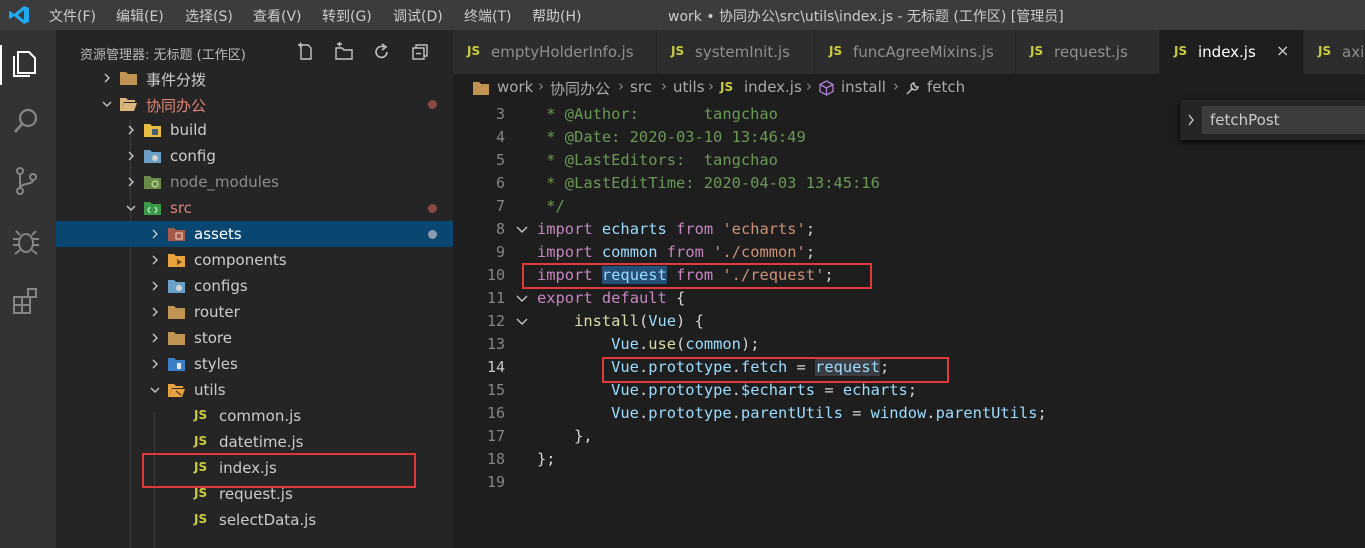  Describe the element at coordinates (26, 241) in the screenshot. I see `debug-icon` at that location.